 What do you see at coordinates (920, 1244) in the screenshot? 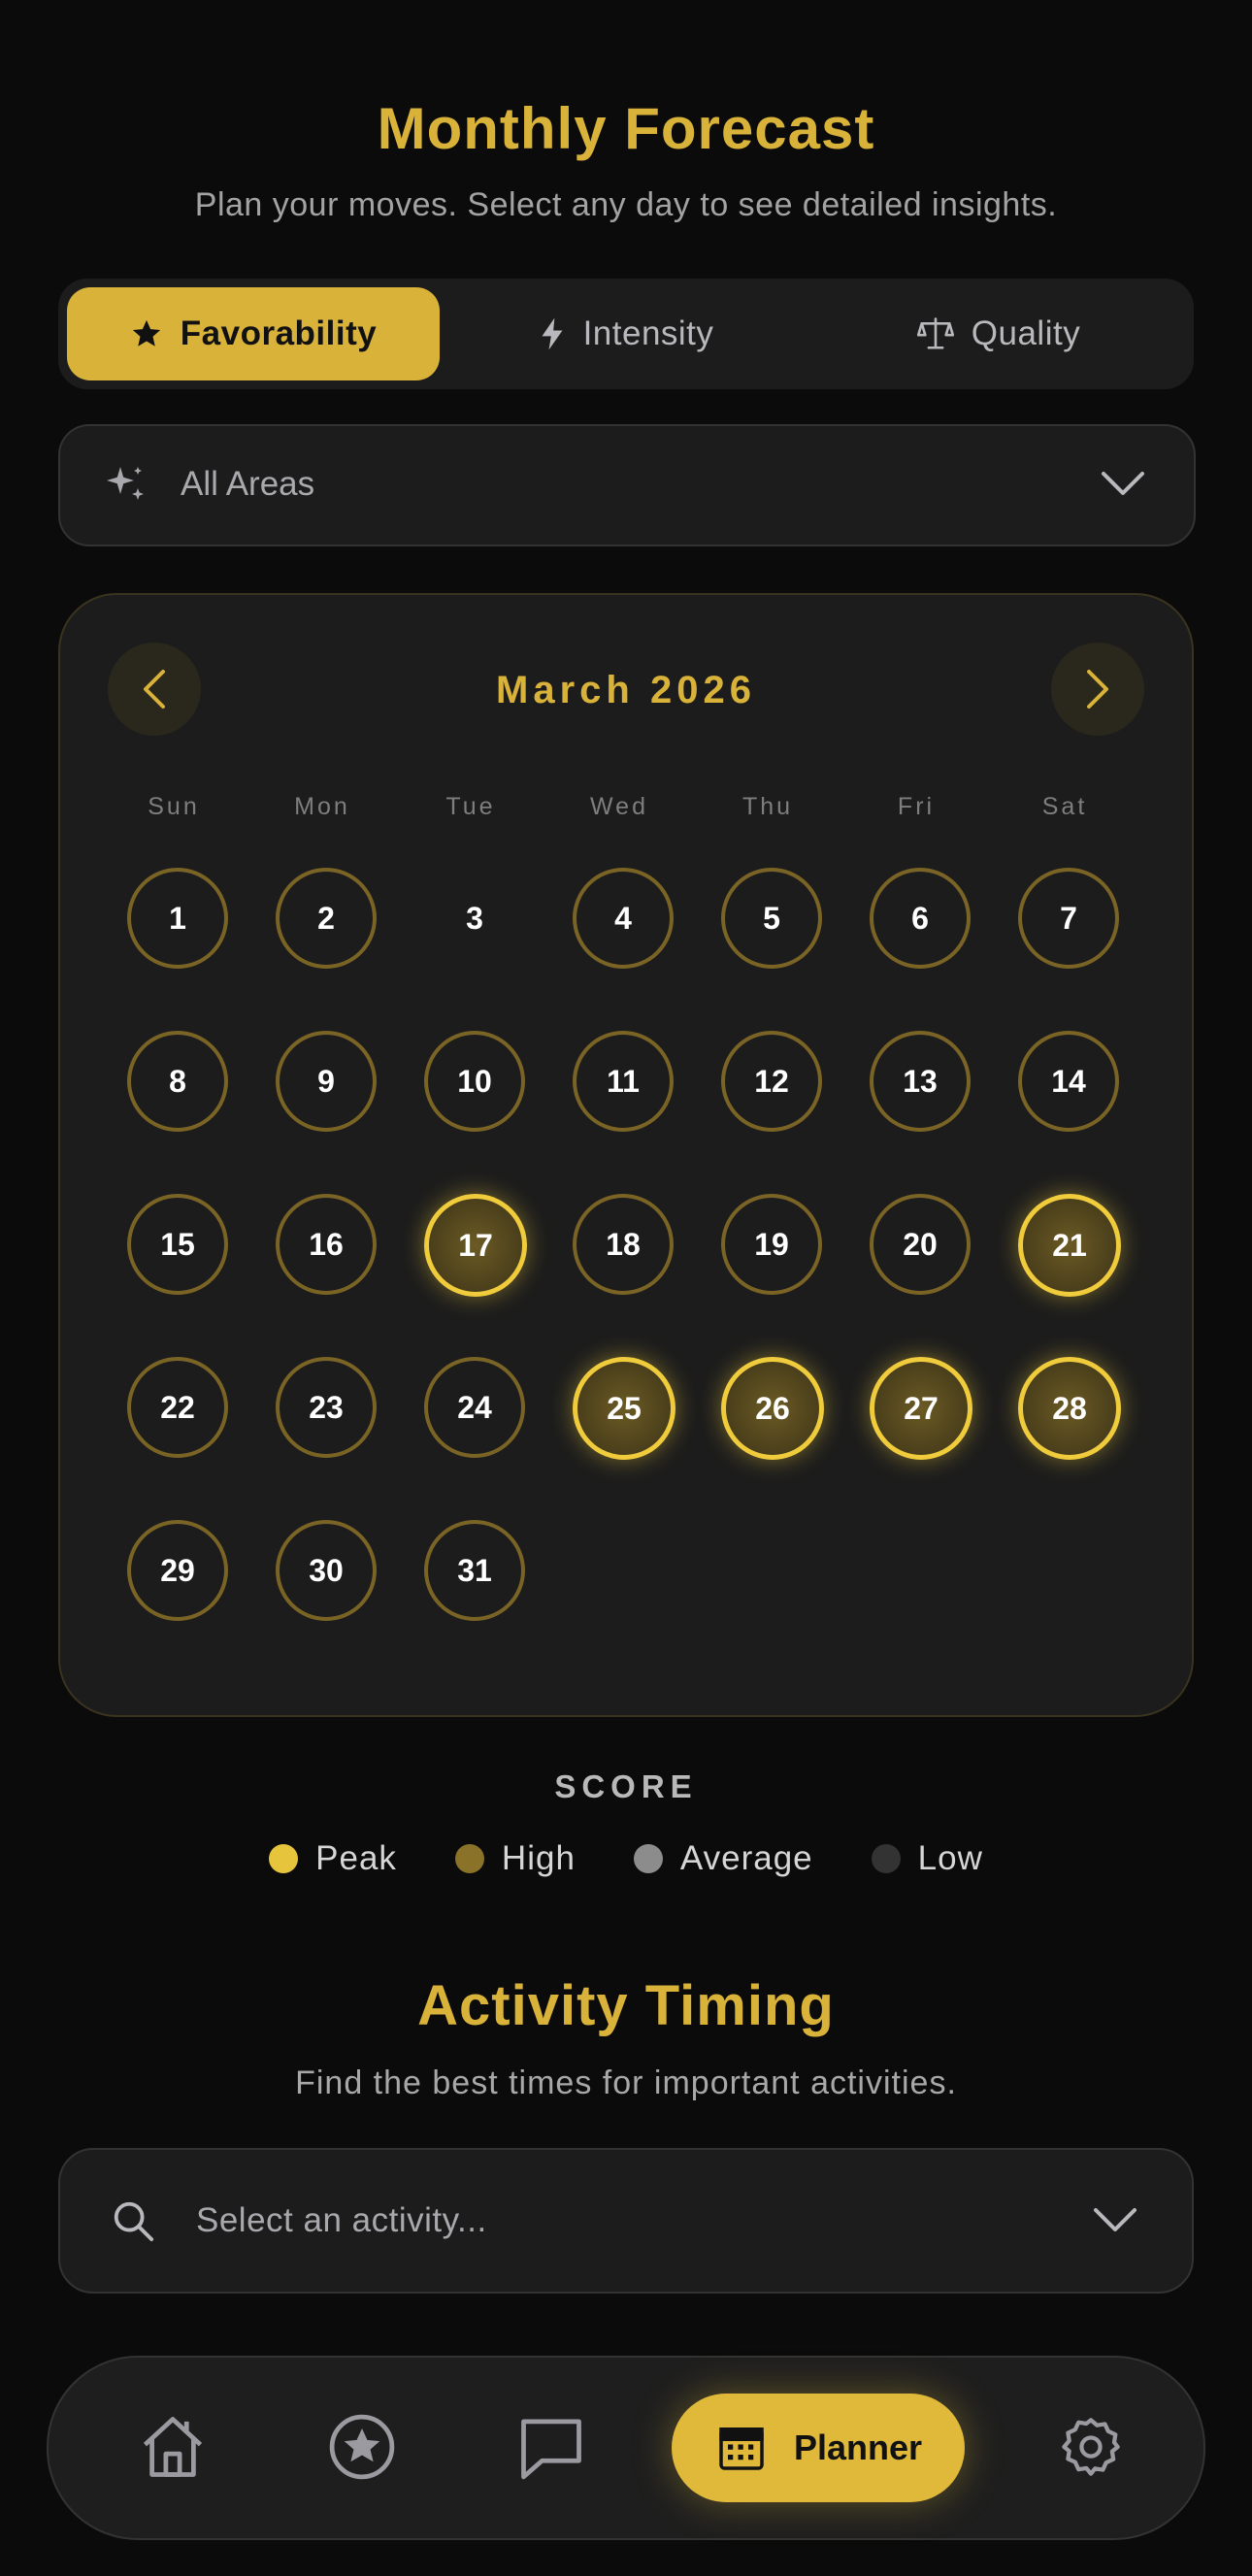
I see `calendar-day: 20` at bounding box center [920, 1244].